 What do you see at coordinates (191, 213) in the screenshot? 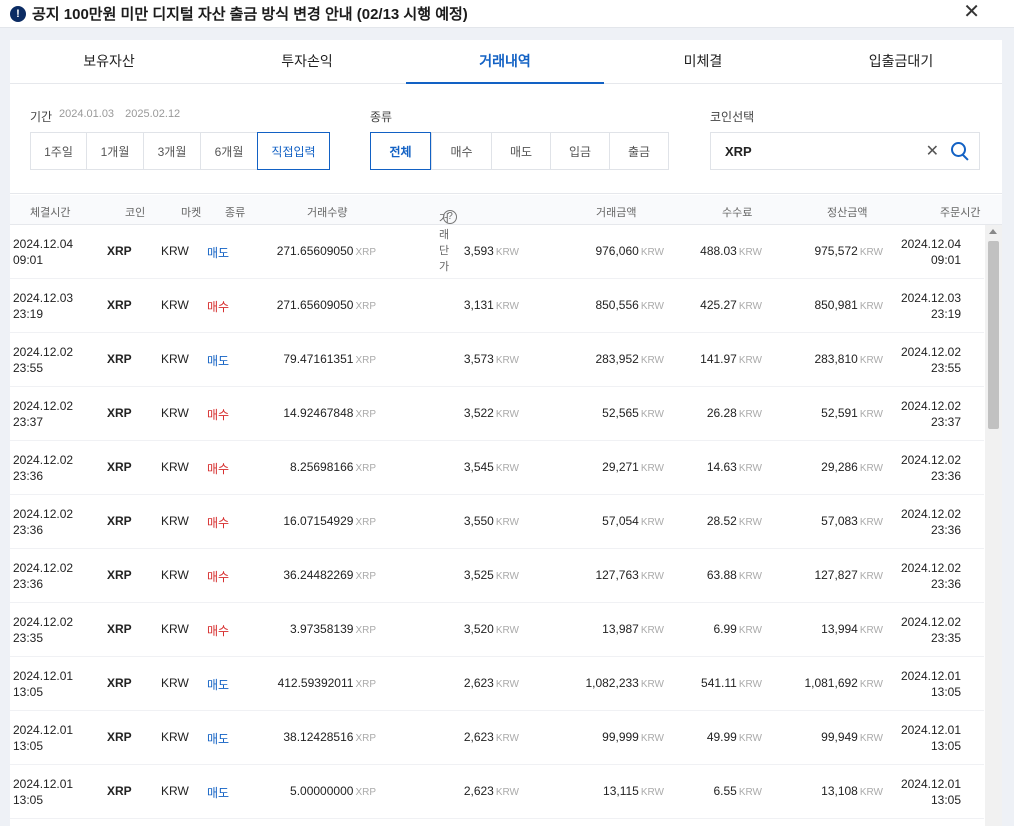
I see `col-market: 마켓` at bounding box center [191, 213].